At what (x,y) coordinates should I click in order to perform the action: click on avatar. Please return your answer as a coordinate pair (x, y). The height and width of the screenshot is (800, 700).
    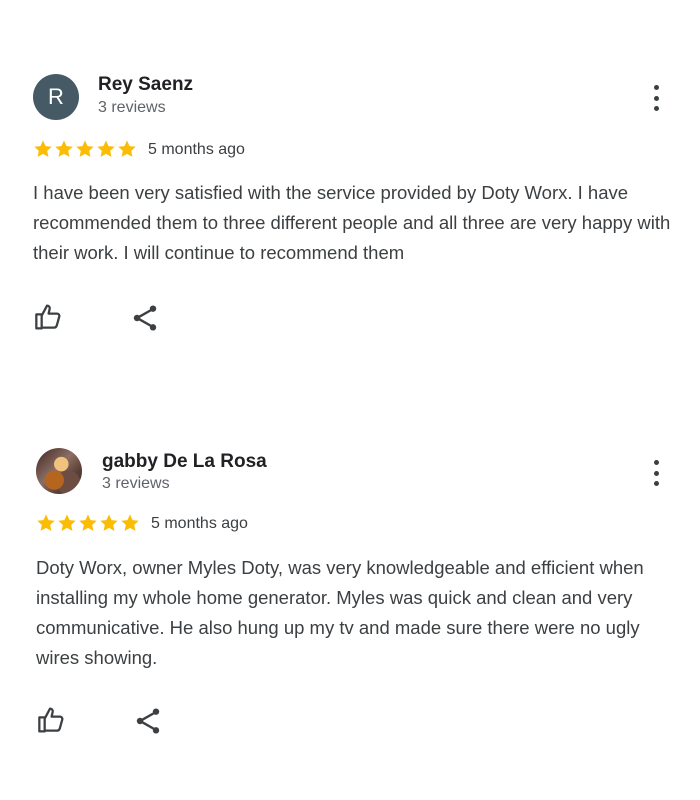
    Looking at the image, I should click on (59, 471).